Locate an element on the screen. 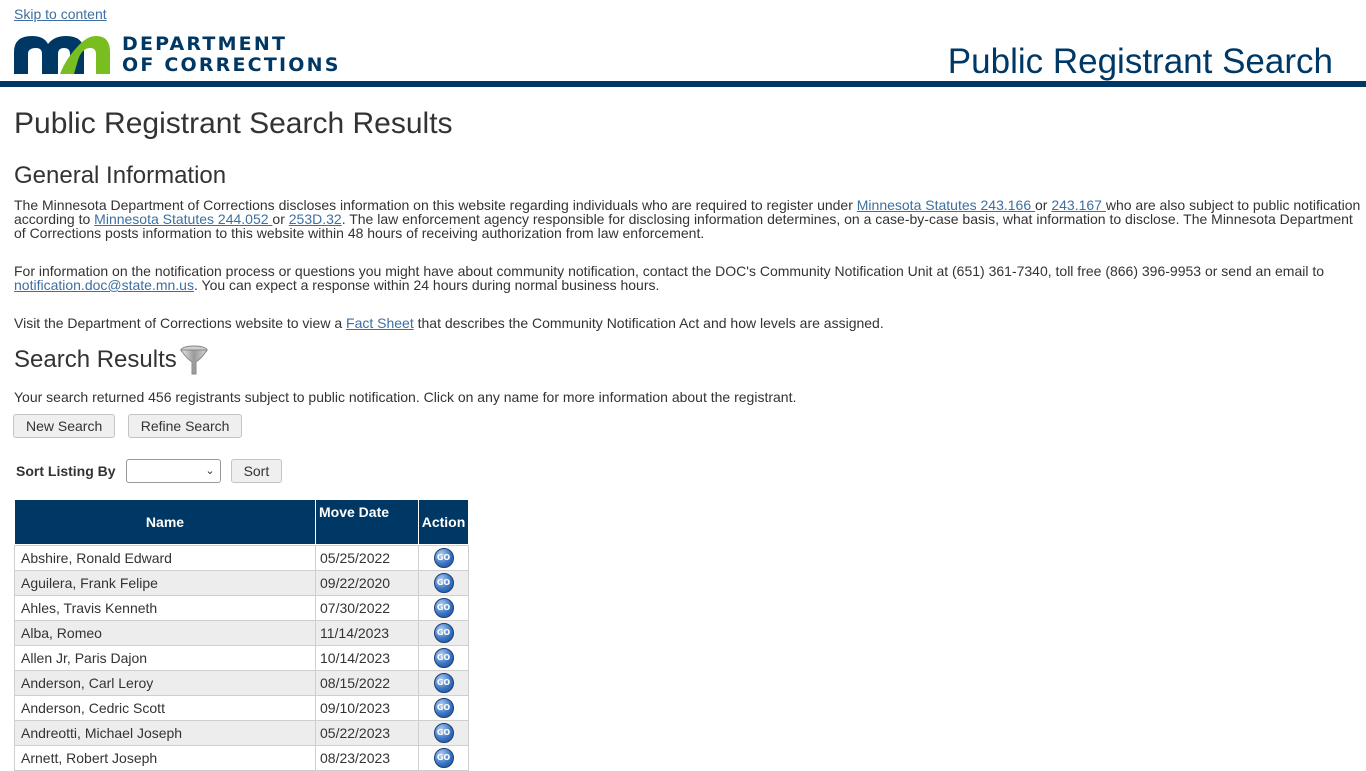  sort-label: Sort Listing By is located at coordinates (66, 471).